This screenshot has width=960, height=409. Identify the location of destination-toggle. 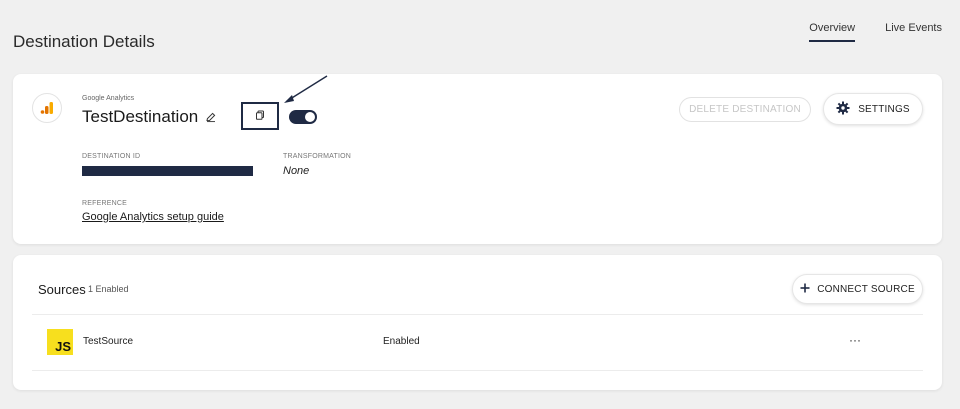
(303, 117).